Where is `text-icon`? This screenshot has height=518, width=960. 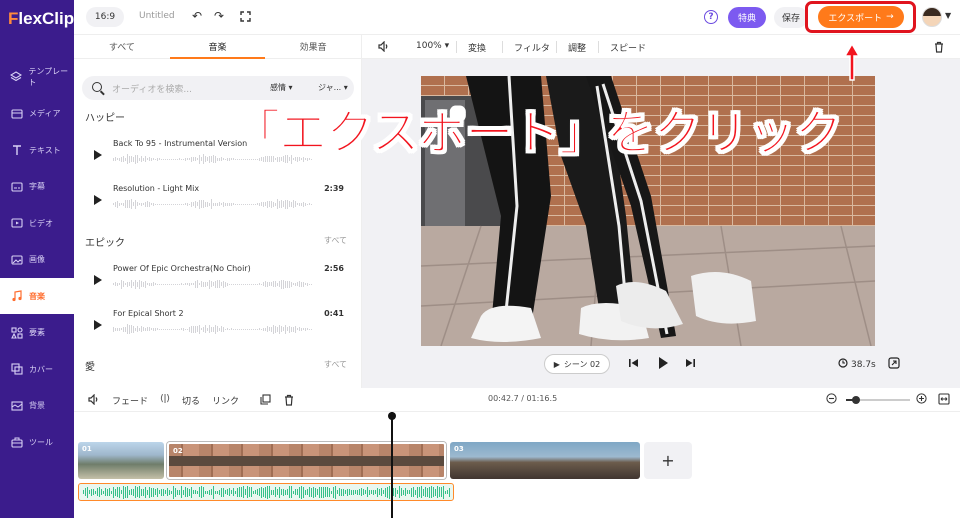
text-icon is located at coordinates (16, 150).